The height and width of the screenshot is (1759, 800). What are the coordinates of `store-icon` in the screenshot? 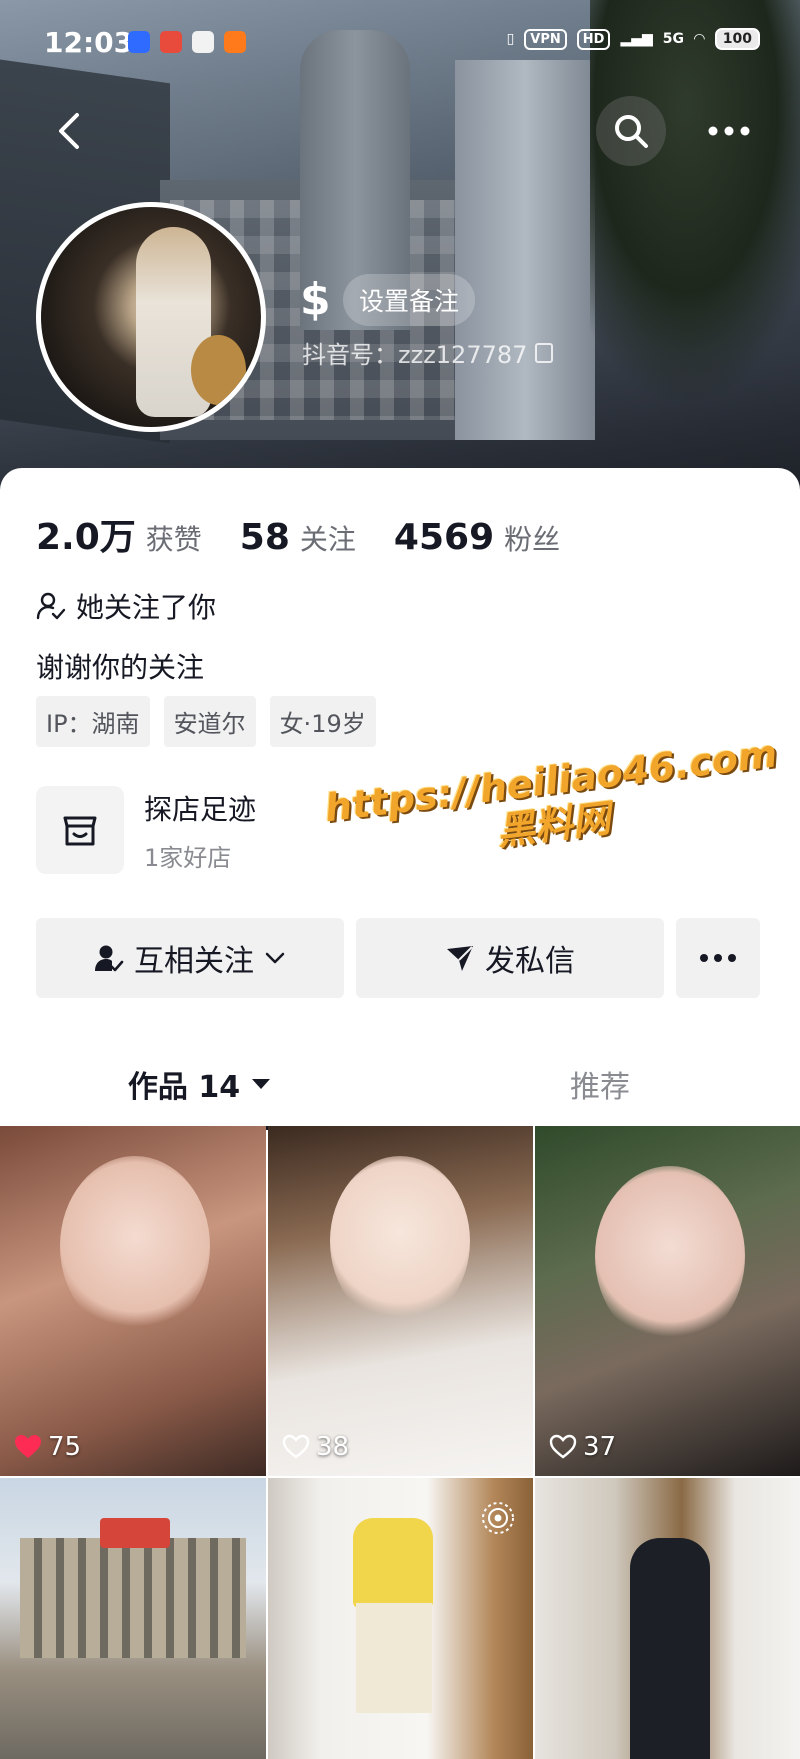 It's located at (80, 831).